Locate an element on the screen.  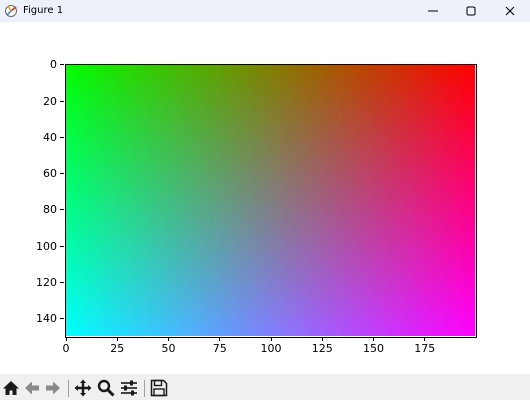
y-tick-label: 0 is located at coordinates (53, 65).